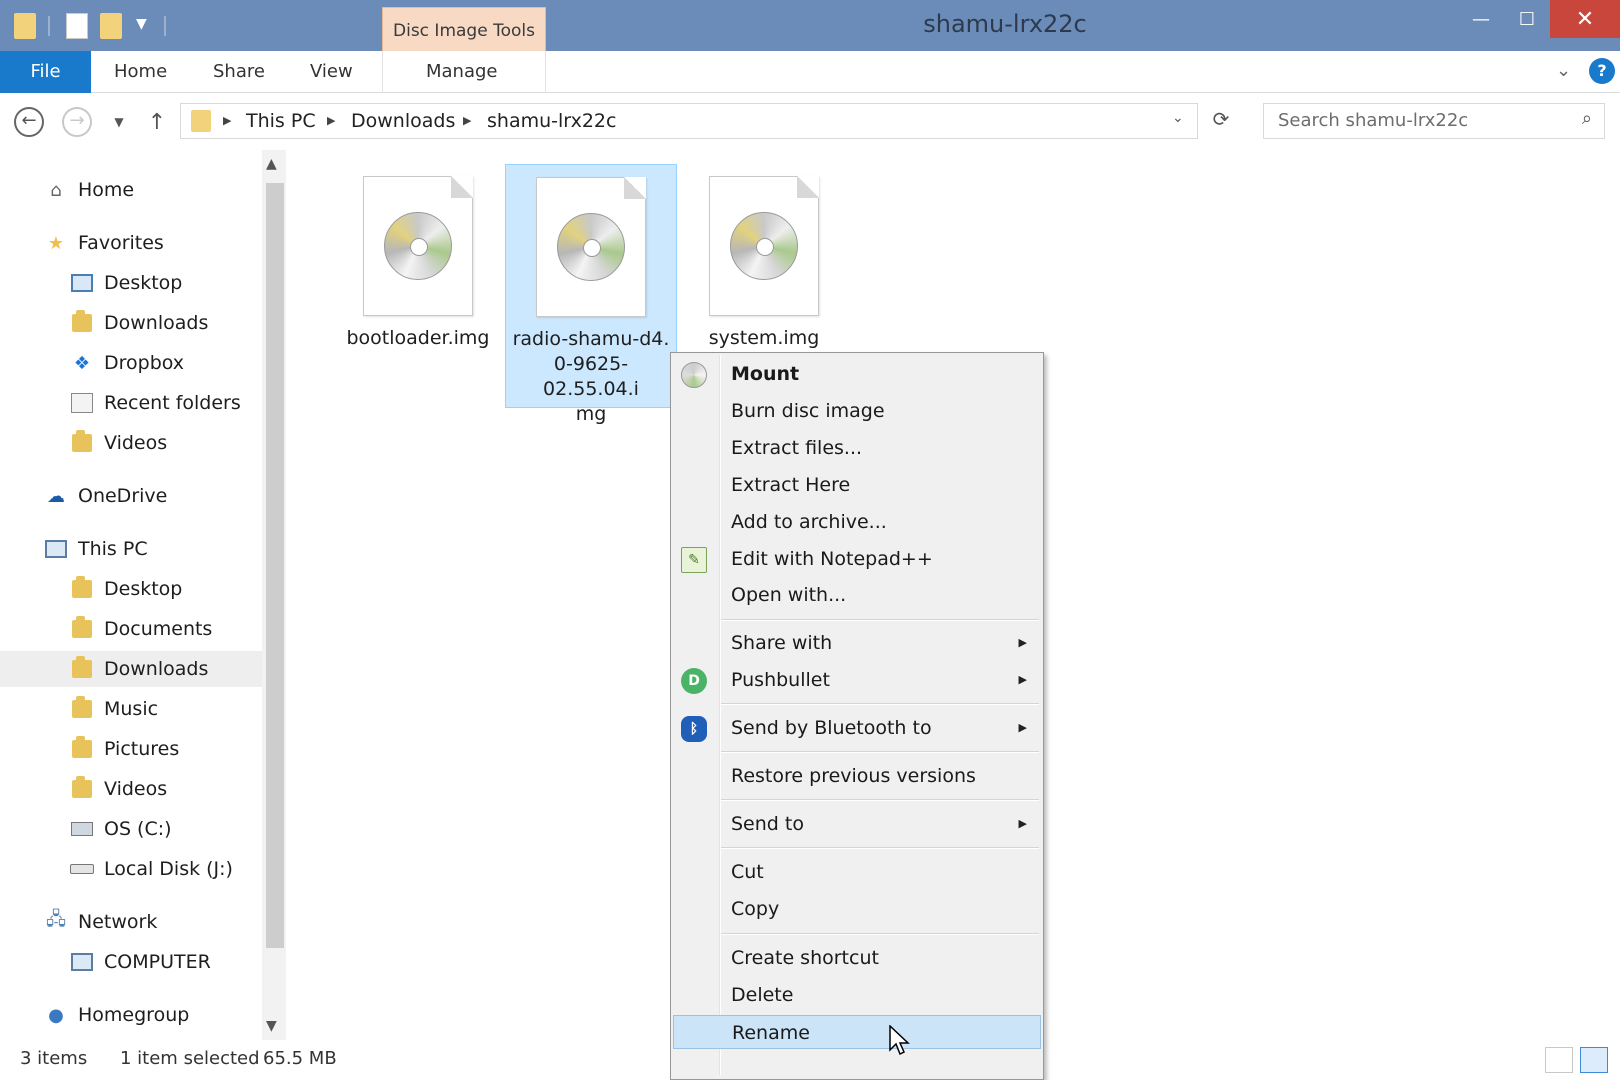 Image resolution: width=1620 pixels, height=1080 pixels. What do you see at coordinates (1481, 19) in the screenshot?
I see `minimize-button: —` at bounding box center [1481, 19].